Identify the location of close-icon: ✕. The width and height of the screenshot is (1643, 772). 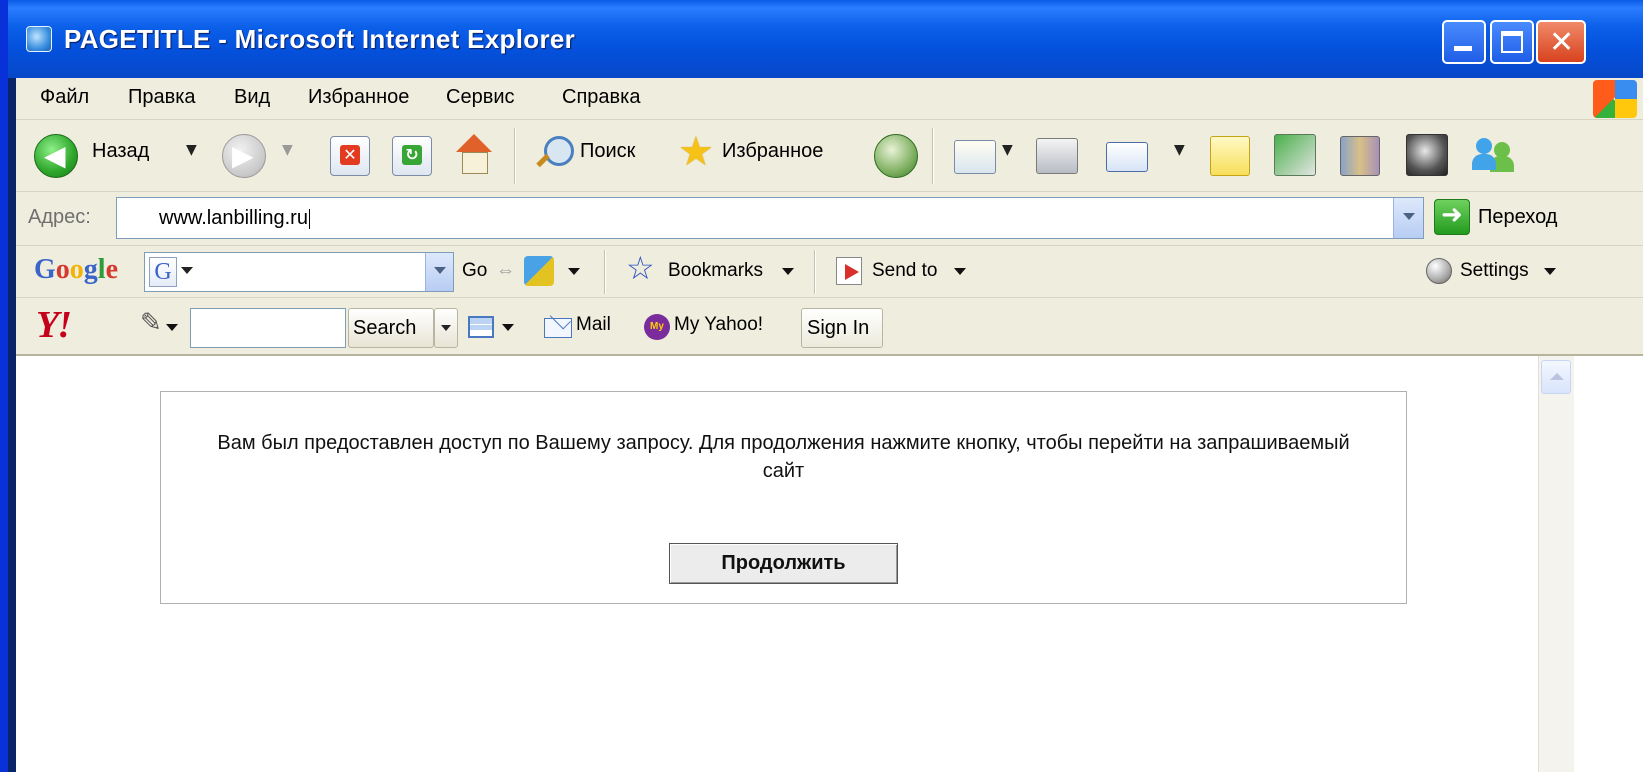
(1562, 42).